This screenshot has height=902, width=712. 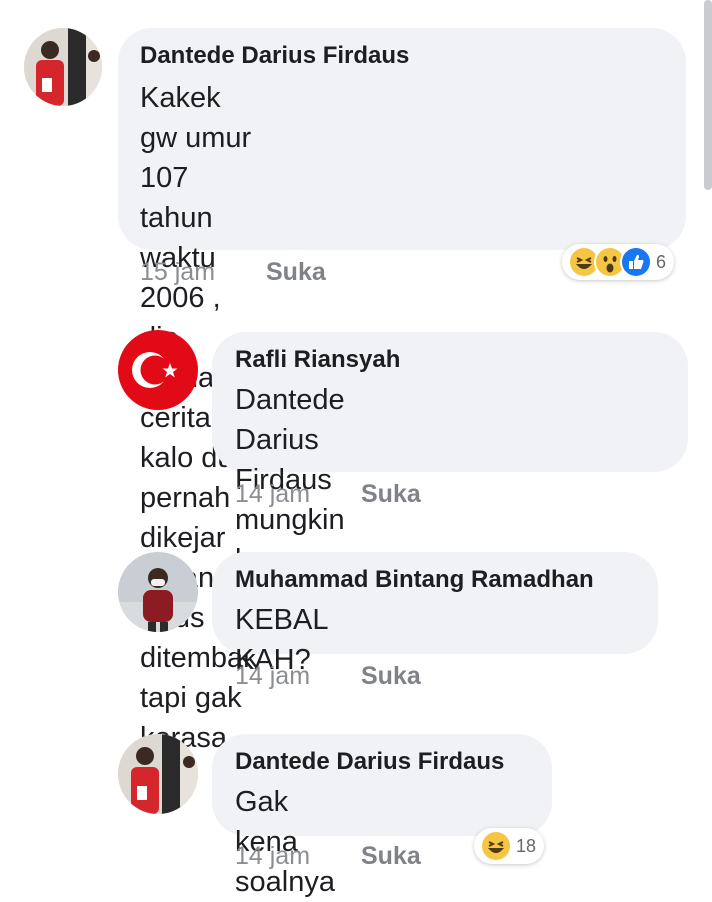 What do you see at coordinates (317, 360) in the screenshot?
I see `comment-author: Rafli Riansyah` at bounding box center [317, 360].